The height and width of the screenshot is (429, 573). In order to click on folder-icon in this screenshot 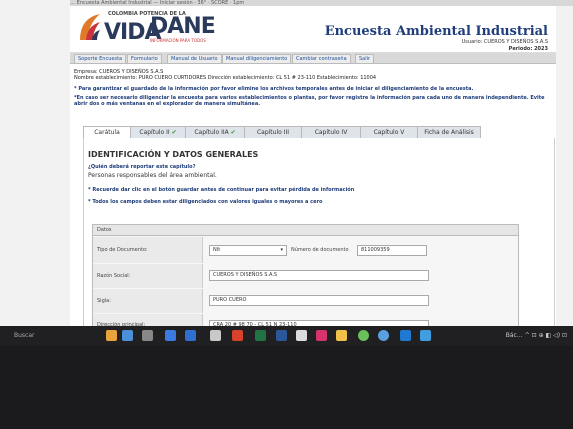, I will do `click(341, 335)`.